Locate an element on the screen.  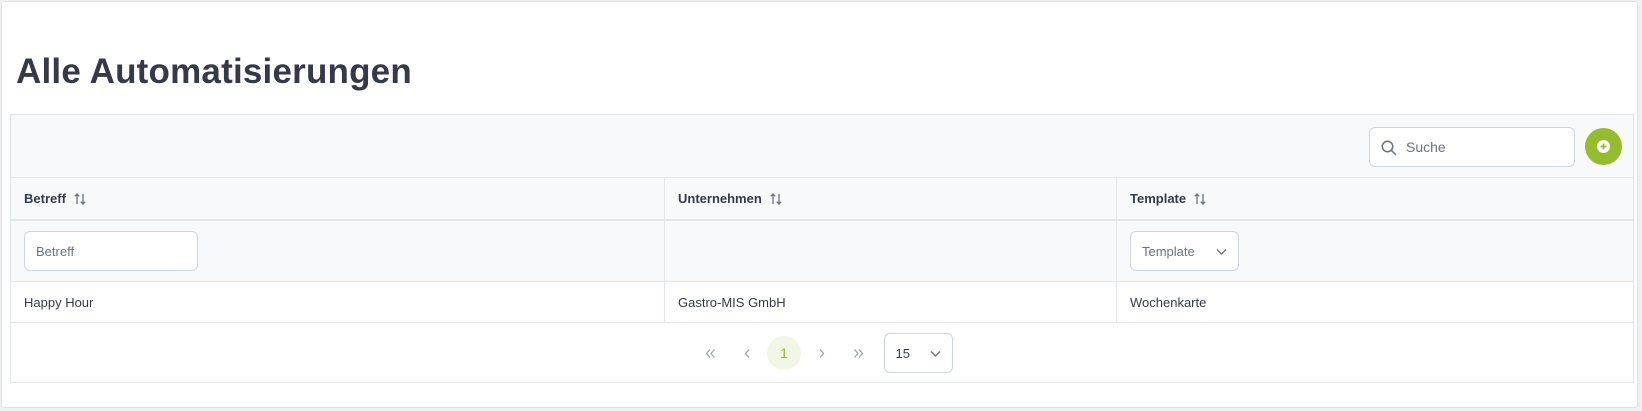
paginator: 1 15 is located at coordinates (822, 353).